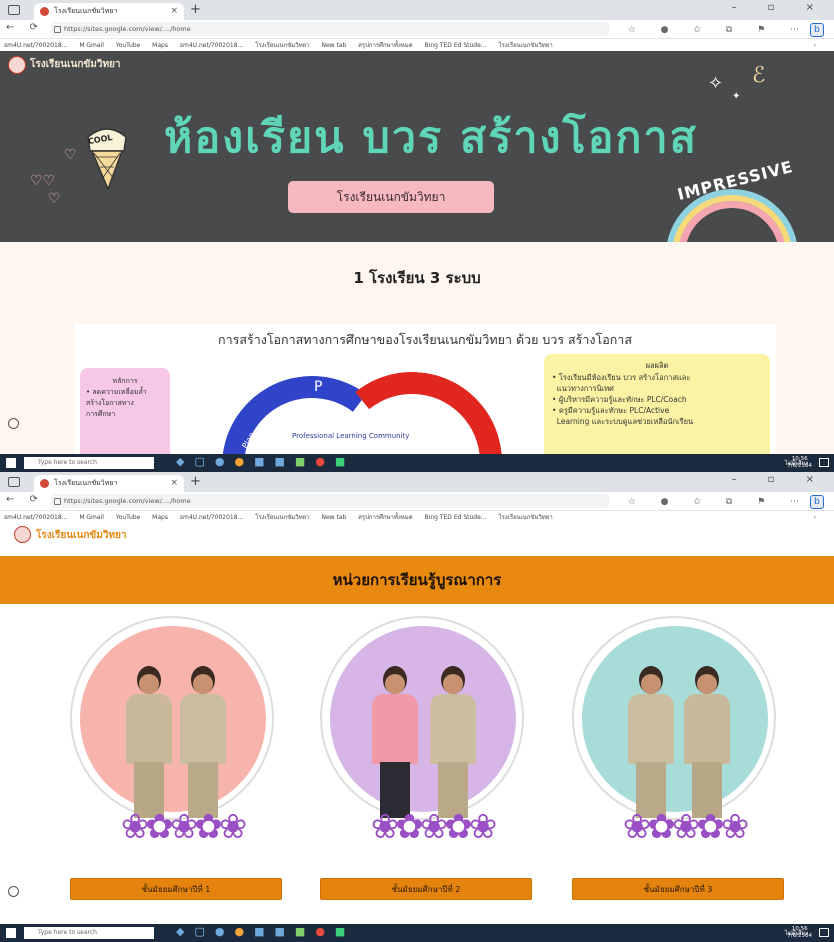 Image resolution: width=834 pixels, height=942 pixels. Describe the element at coordinates (318, 387) in the screenshot. I see `cycle-label-p: P` at that location.